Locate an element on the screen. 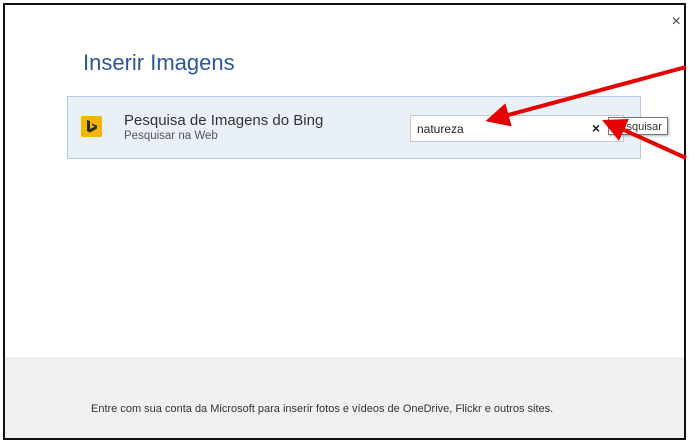 The image size is (689, 443). bing-logo-icon is located at coordinates (91, 126).